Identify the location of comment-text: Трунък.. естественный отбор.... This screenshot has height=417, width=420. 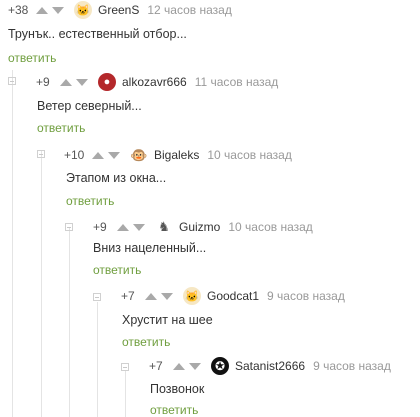
(97, 34).